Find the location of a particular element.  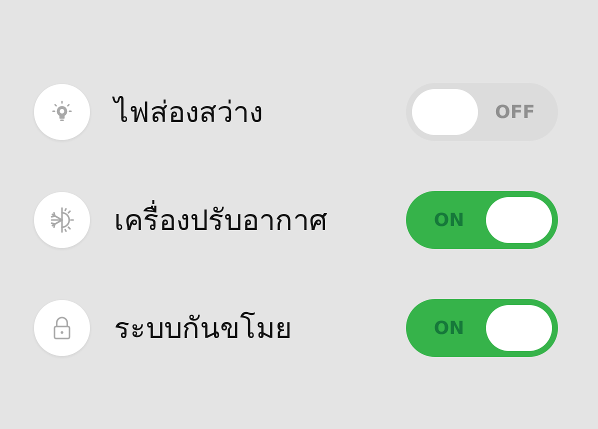

device-label: ไฟส่องสว่าง is located at coordinates (189, 112).